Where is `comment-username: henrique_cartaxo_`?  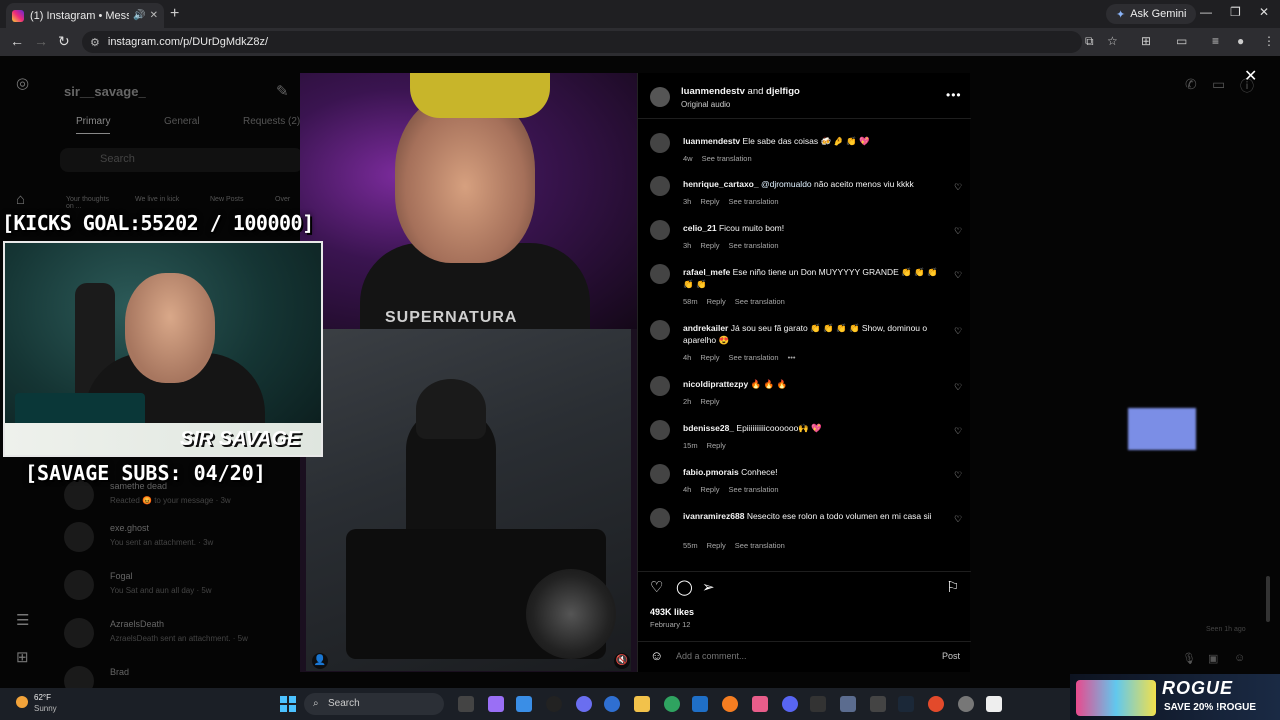 comment-username: henrique_cartaxo_ is located at coordinates (721, 184).